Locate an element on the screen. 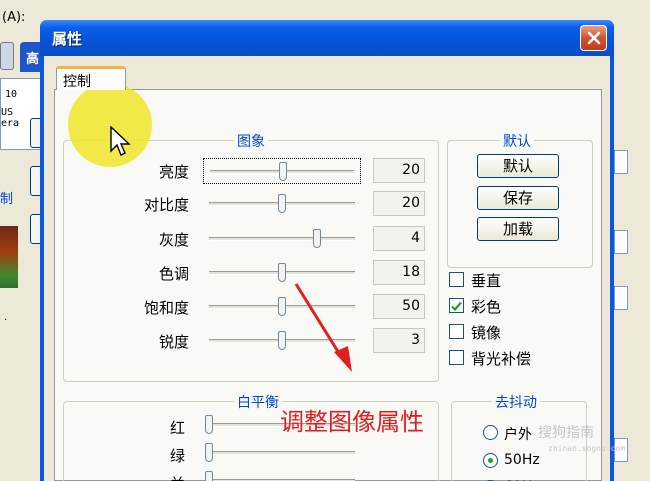 The width and height of the screenshot is (650, 481). image-row-label: 锐度 is located at coordinates (173, 342).